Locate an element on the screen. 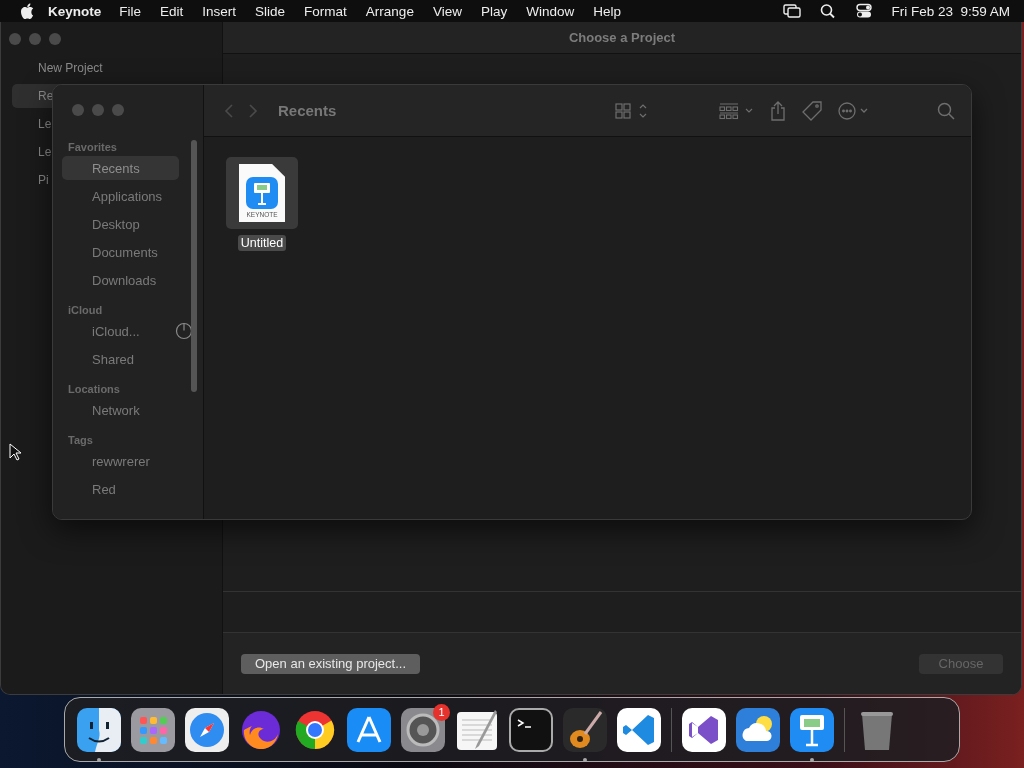 The height and width of the screenshot is (768, 1024). sidebar-heading: Favorites is located at coordinates (92, 147).